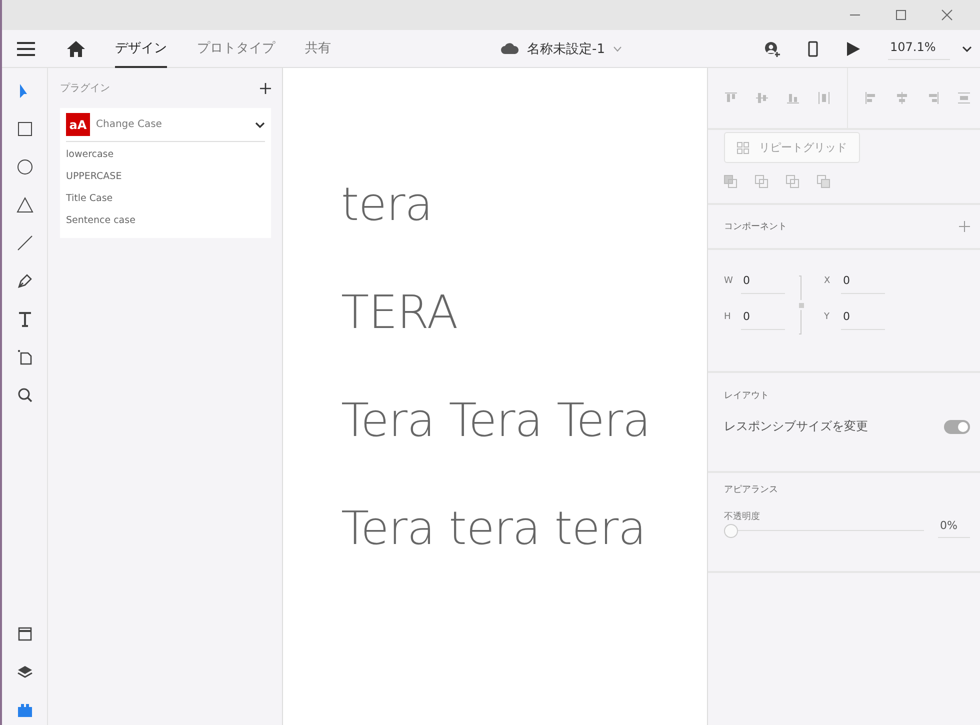 The width and height of the screenshot is (980, 725). What do you see at coordinates (524, 312) in the screenshot?
I see `canvas-text: TERA` at bounding box center [524, 312].